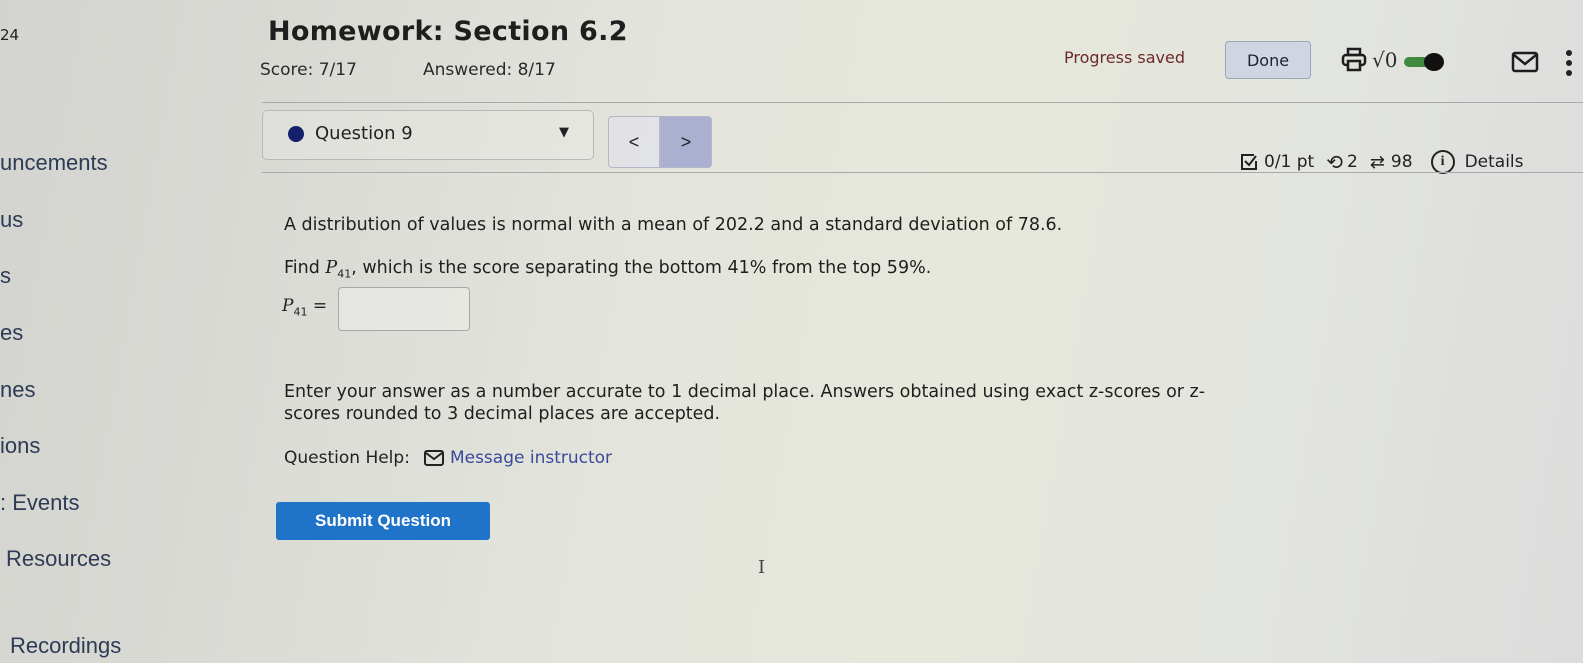 The width and height of the screenshot is (1583, 663). I want to click on question-select-label: Question 9, so click(364, 133).